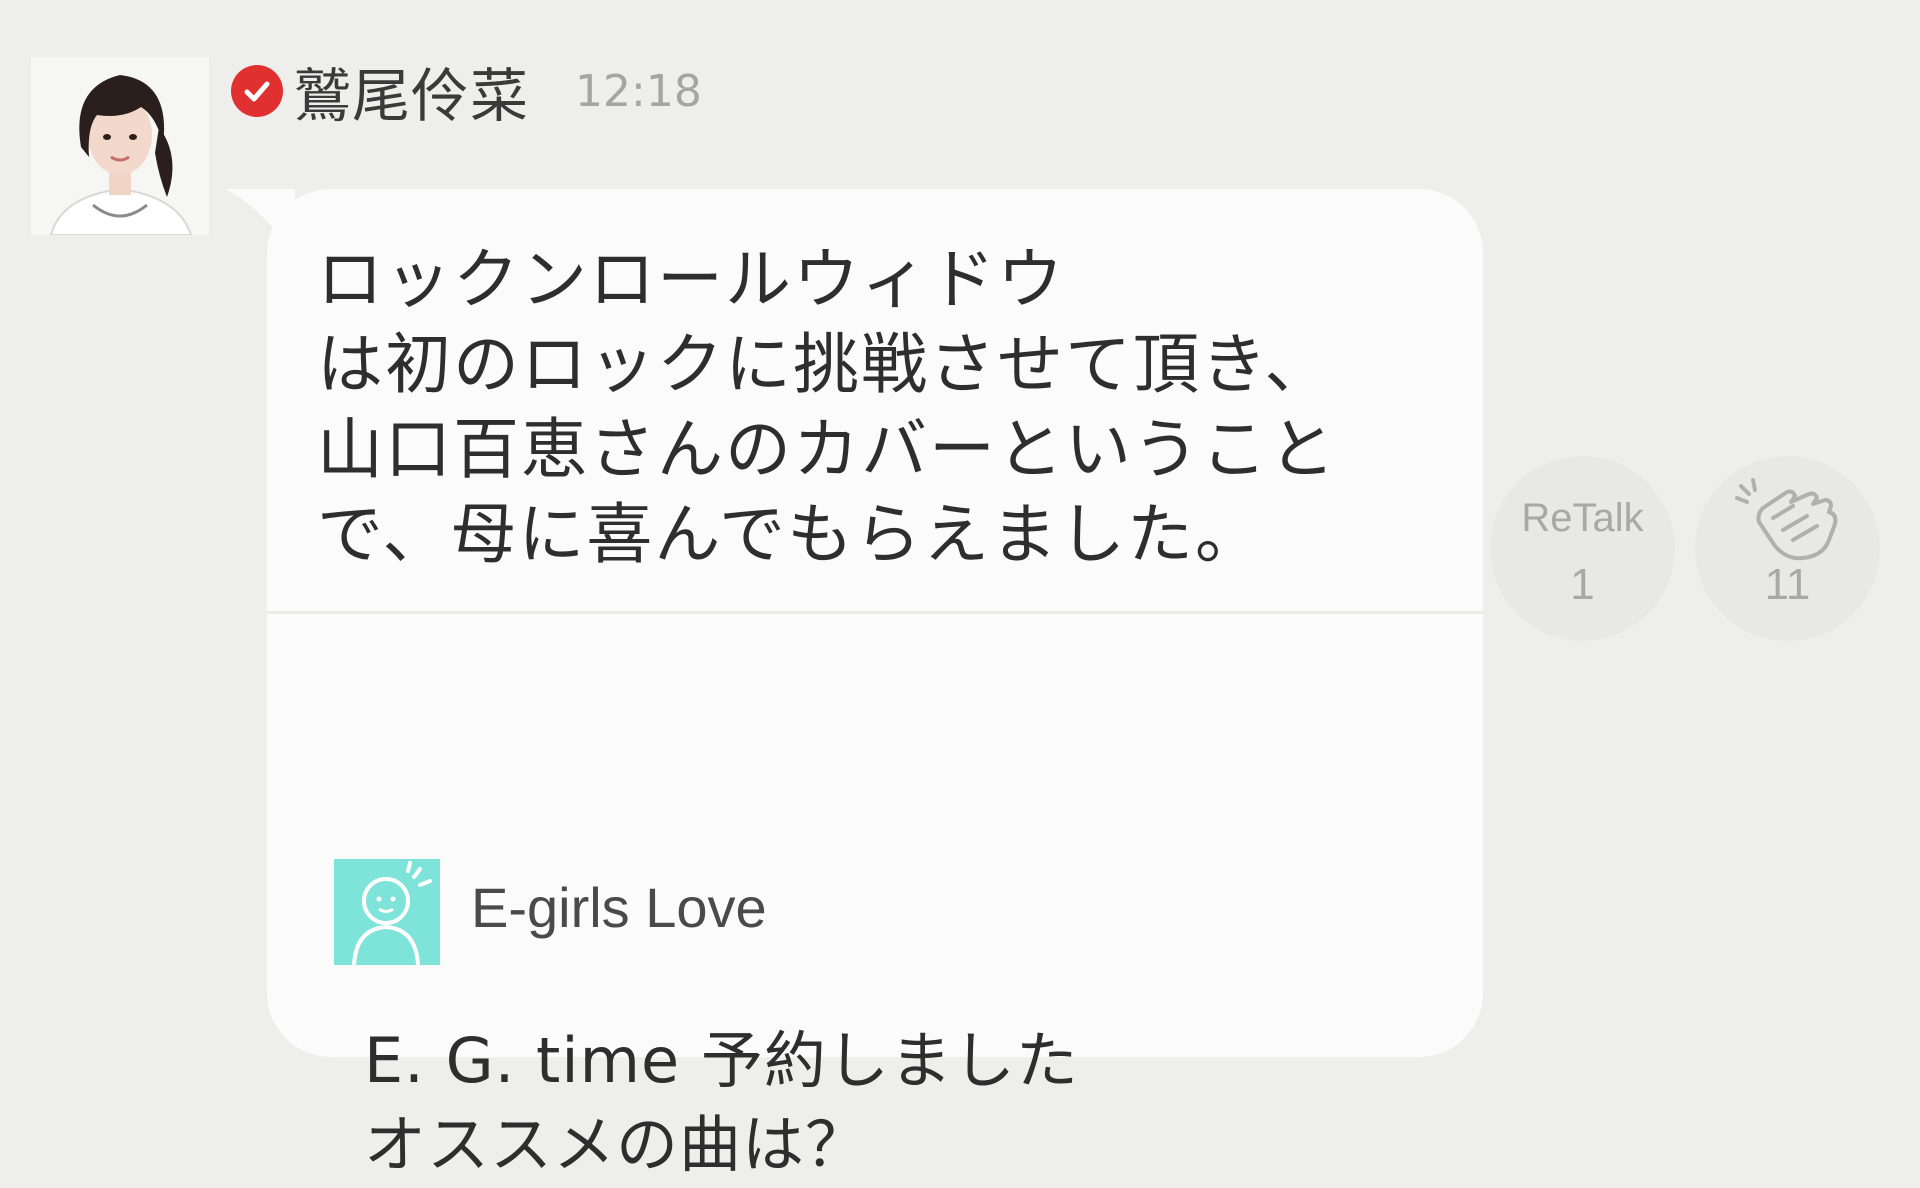 This screenshot has width=1920, height=1188. Describe the element at coordinates (619, 907) in the screenshot. I see `quoted-author-name: E-girls Love` at that location.